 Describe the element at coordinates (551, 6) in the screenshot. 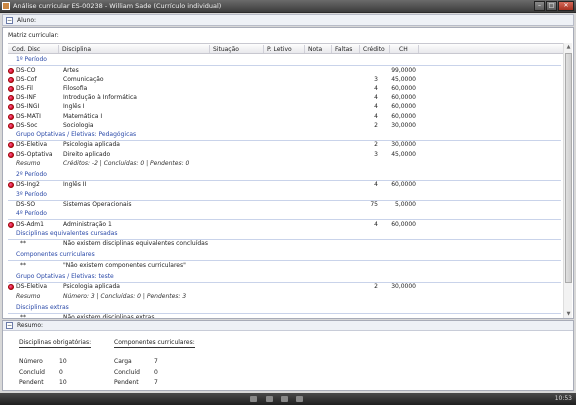

I see `maximize-button: □` at that location.